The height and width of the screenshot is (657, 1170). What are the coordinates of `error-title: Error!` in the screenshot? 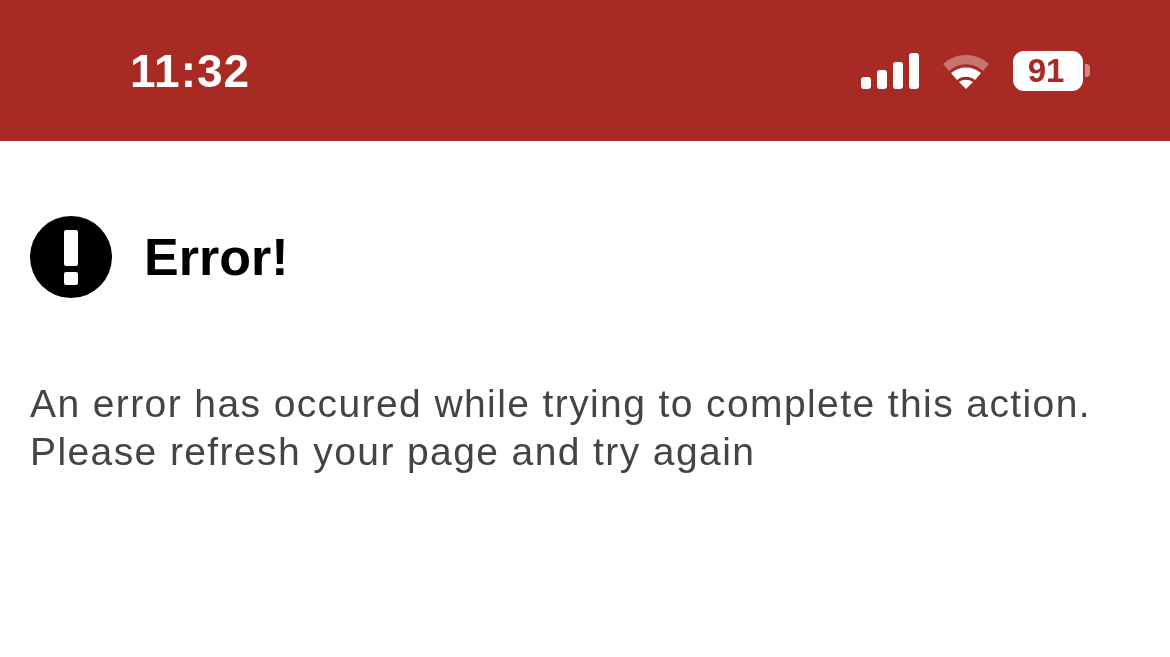 It's located at (216, 257).